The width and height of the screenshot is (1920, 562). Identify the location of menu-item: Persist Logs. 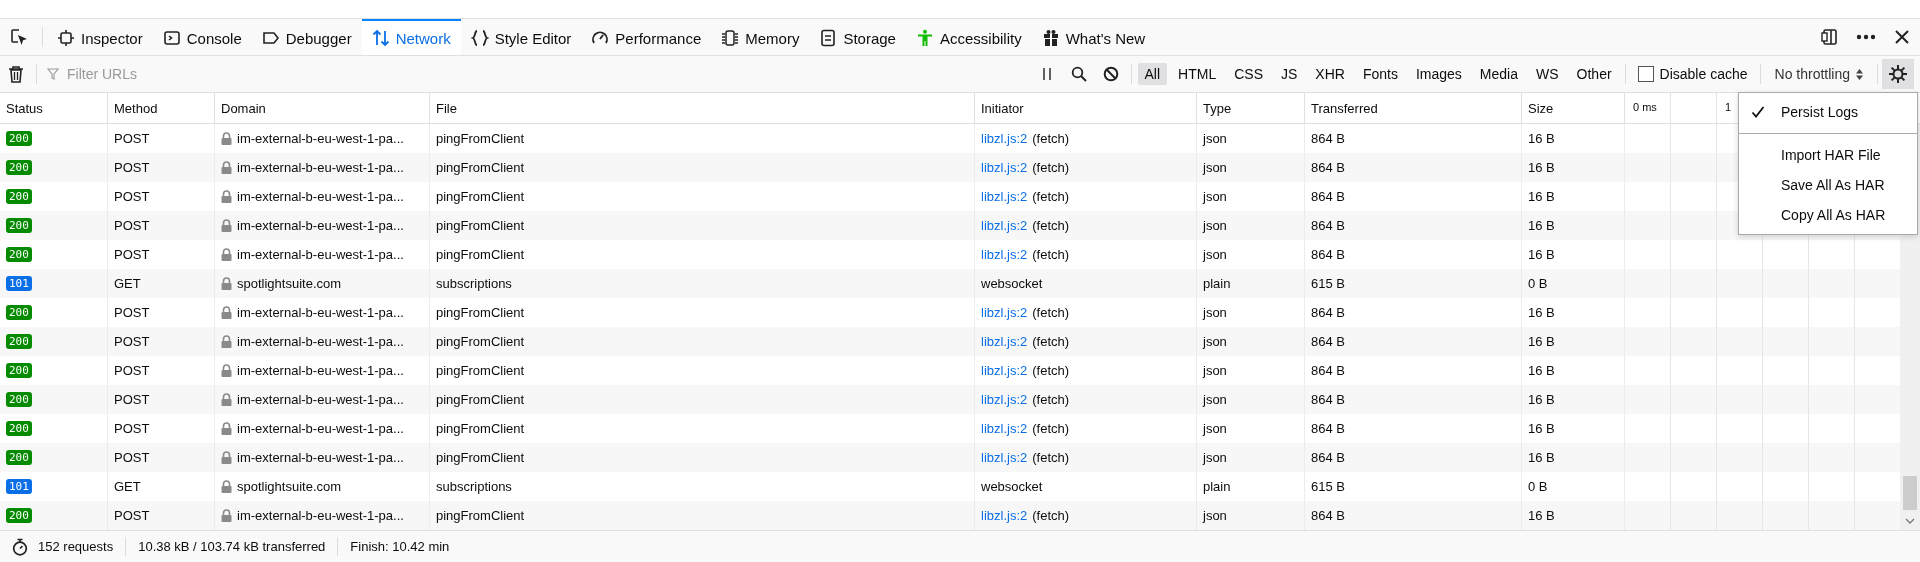
(1828, 112).